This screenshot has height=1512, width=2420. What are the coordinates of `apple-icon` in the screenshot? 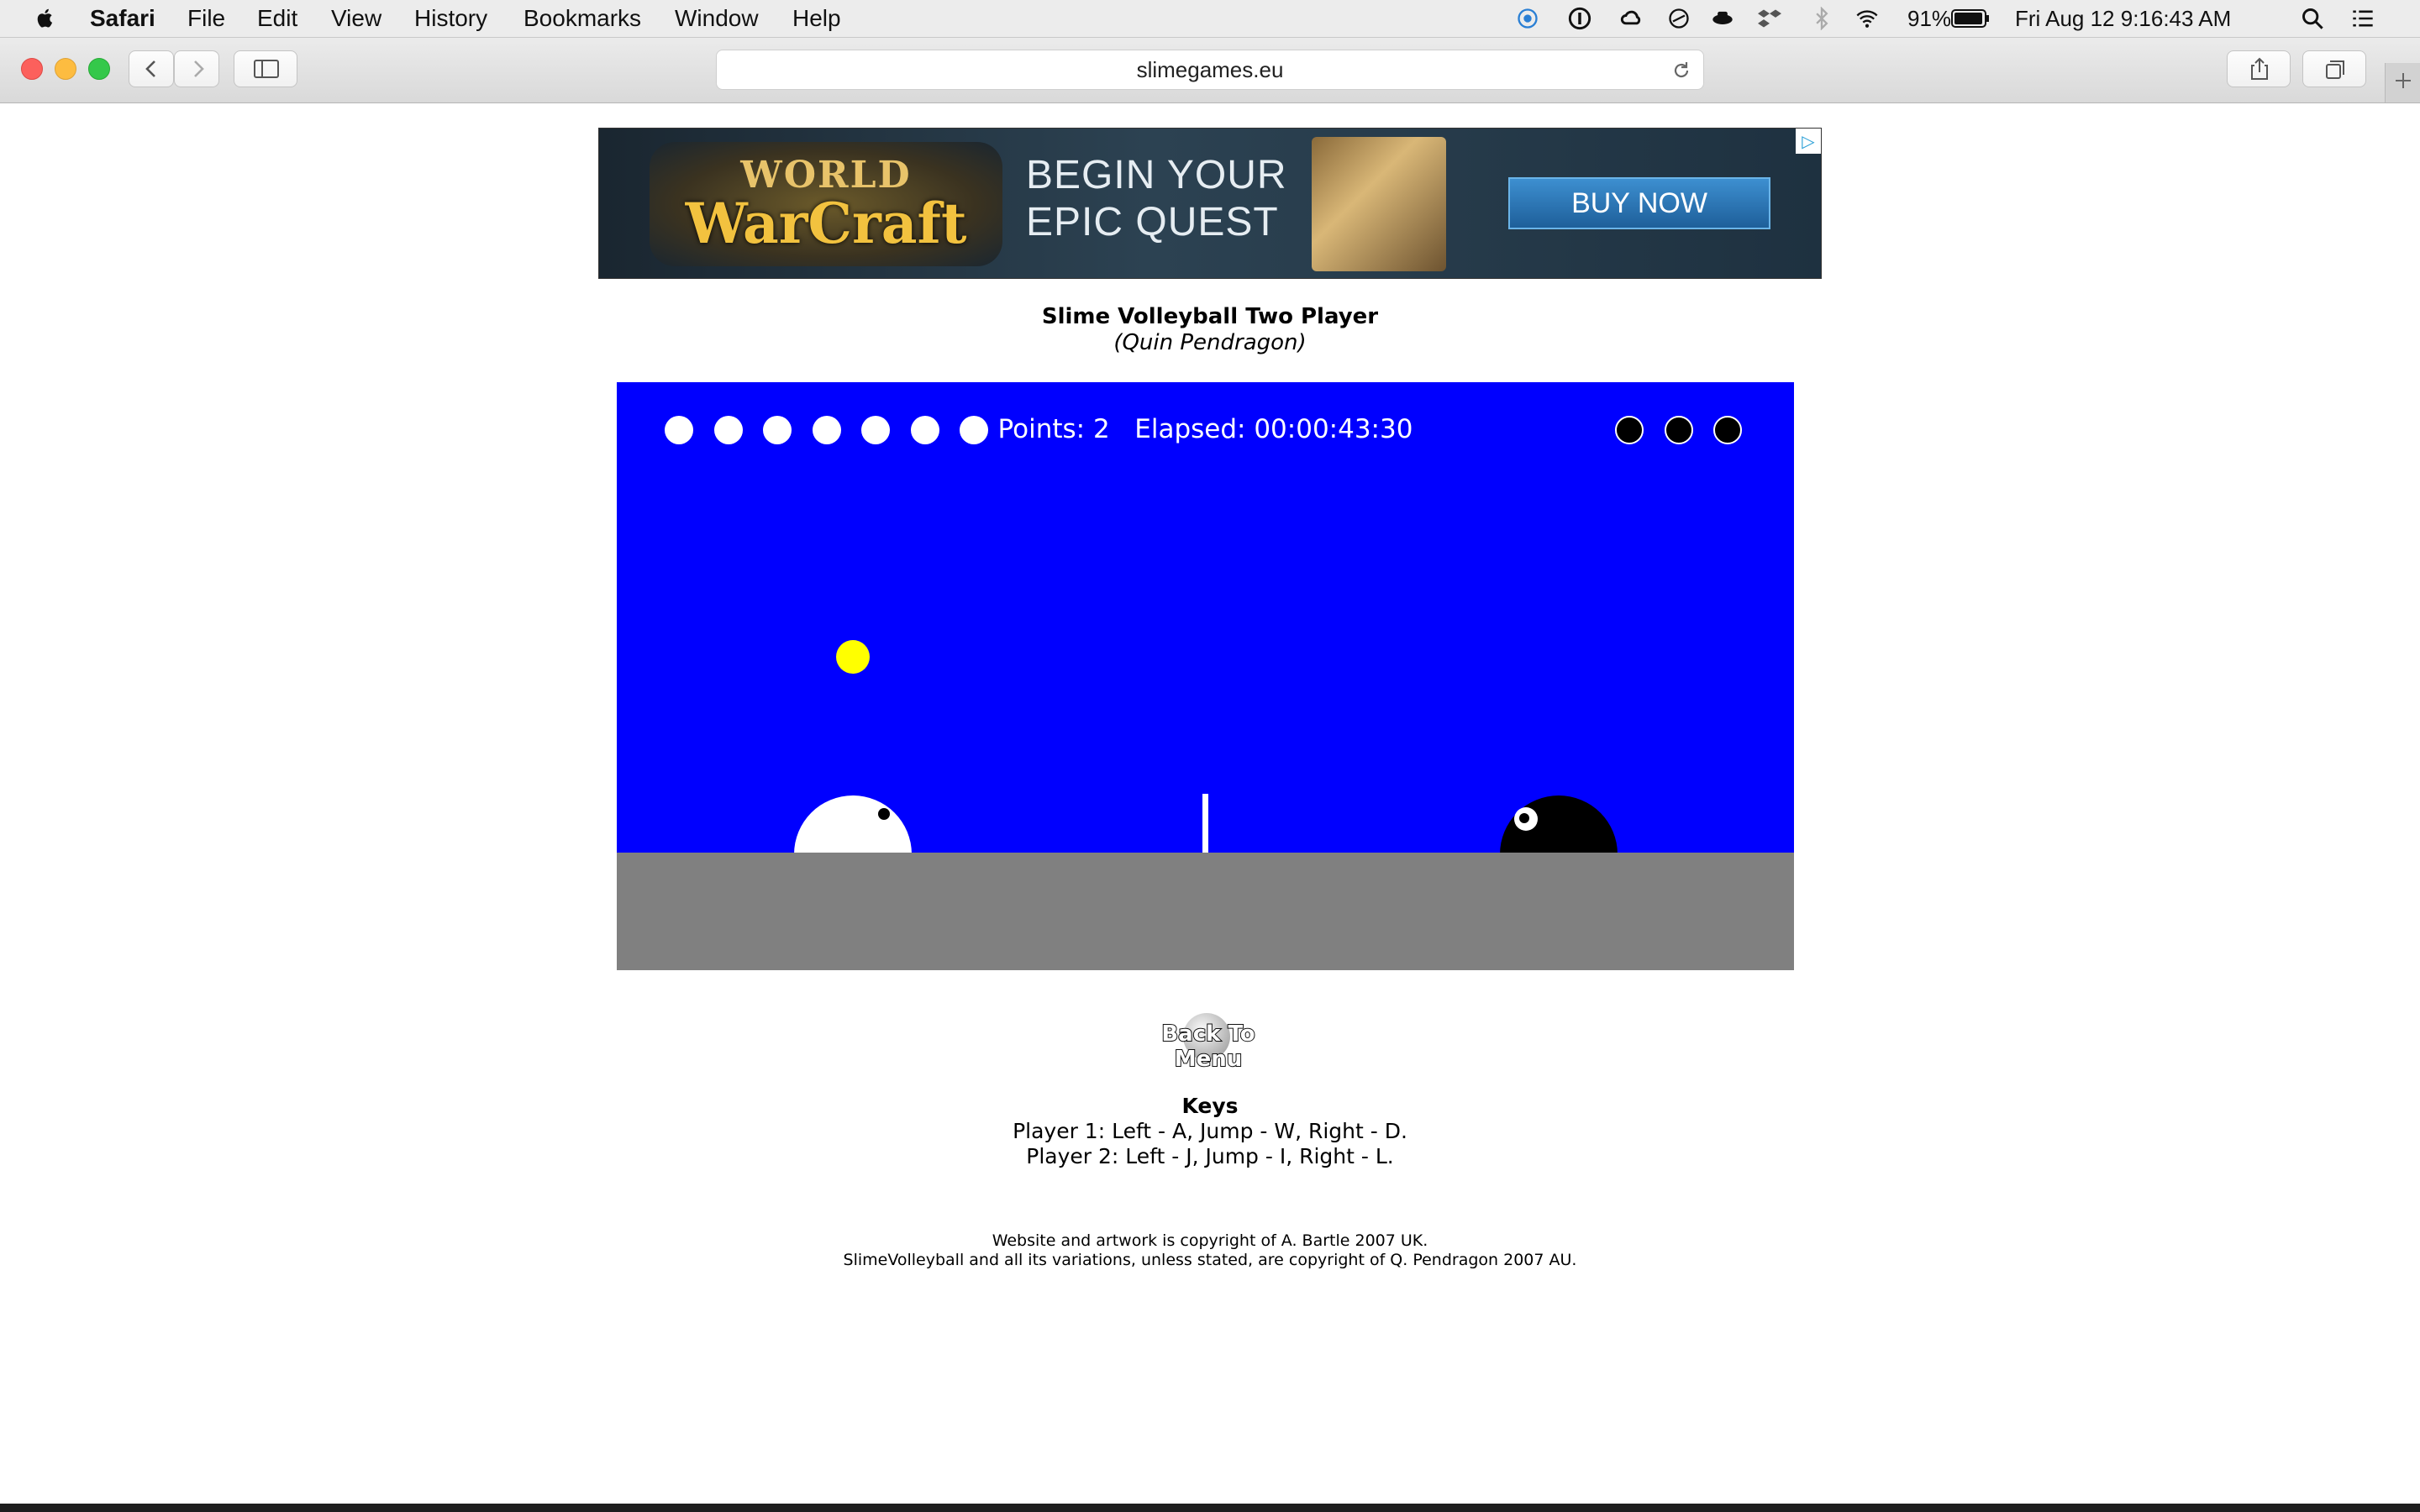 It's located at (45, 18).